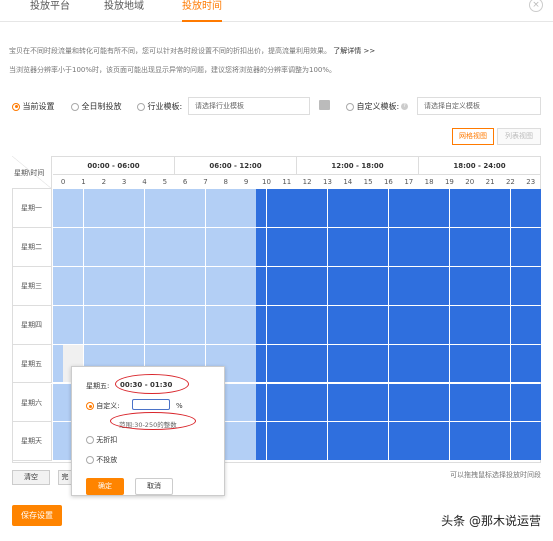 This screenshot has height=541, width=553. I want to click on option-custom: 自定义模板:, so click(372, 106).